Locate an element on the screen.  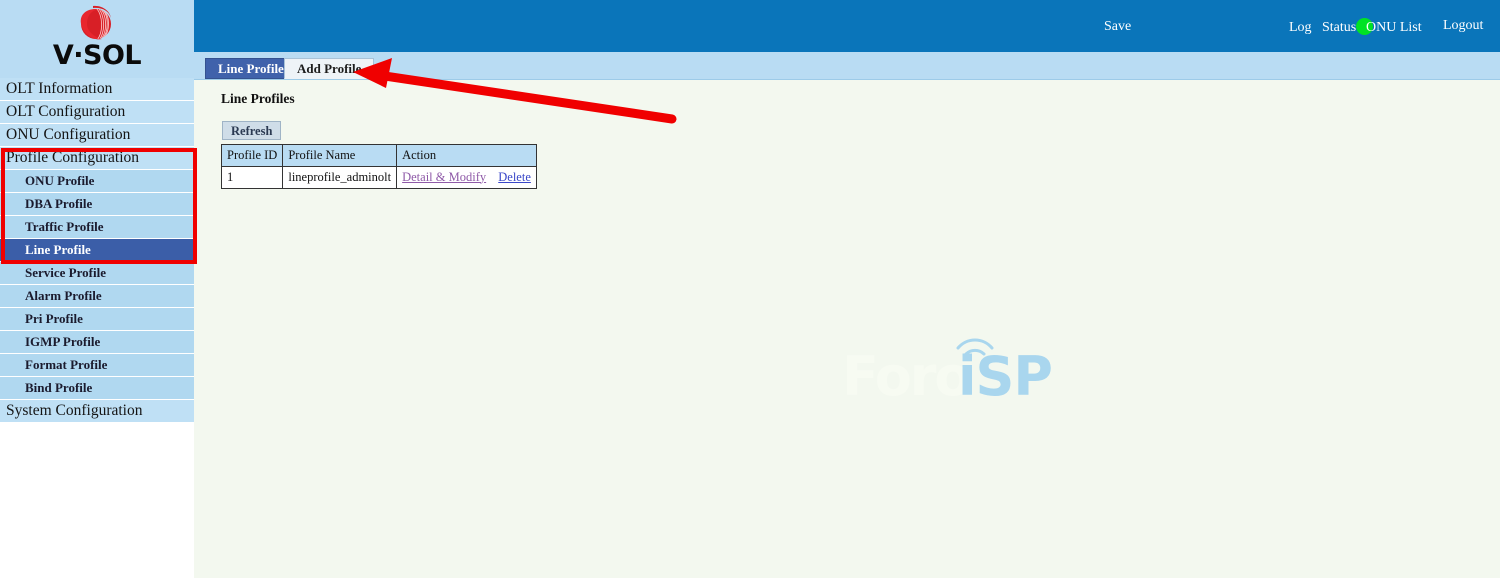
sidebar-item-igmp-profile: IGMP Profile is located at coordinates (97, 342).